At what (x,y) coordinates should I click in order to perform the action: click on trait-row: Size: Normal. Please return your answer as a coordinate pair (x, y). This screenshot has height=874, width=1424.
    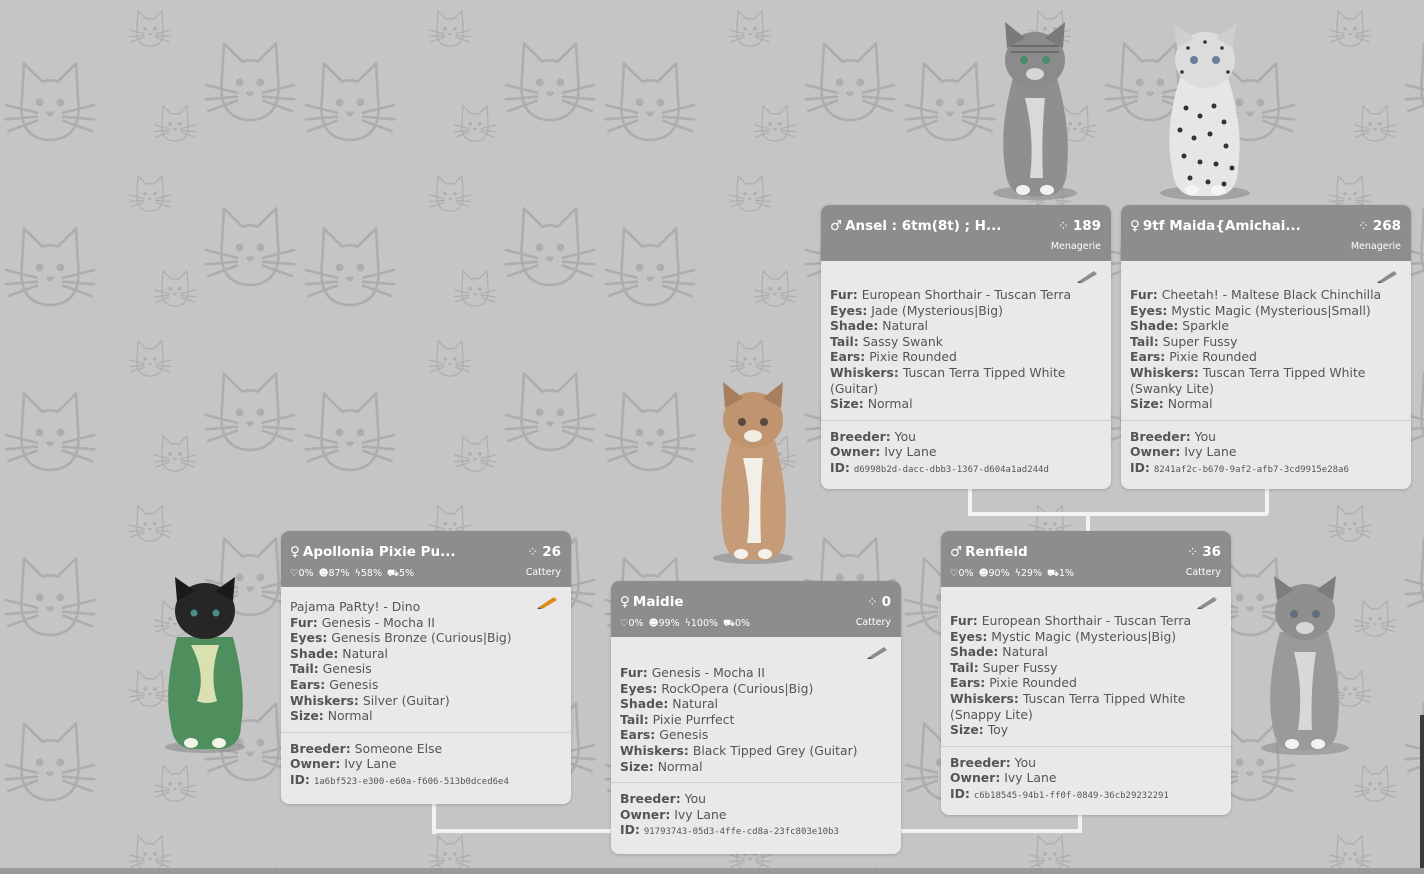
    Looking at the image, I should click on (756, 767).